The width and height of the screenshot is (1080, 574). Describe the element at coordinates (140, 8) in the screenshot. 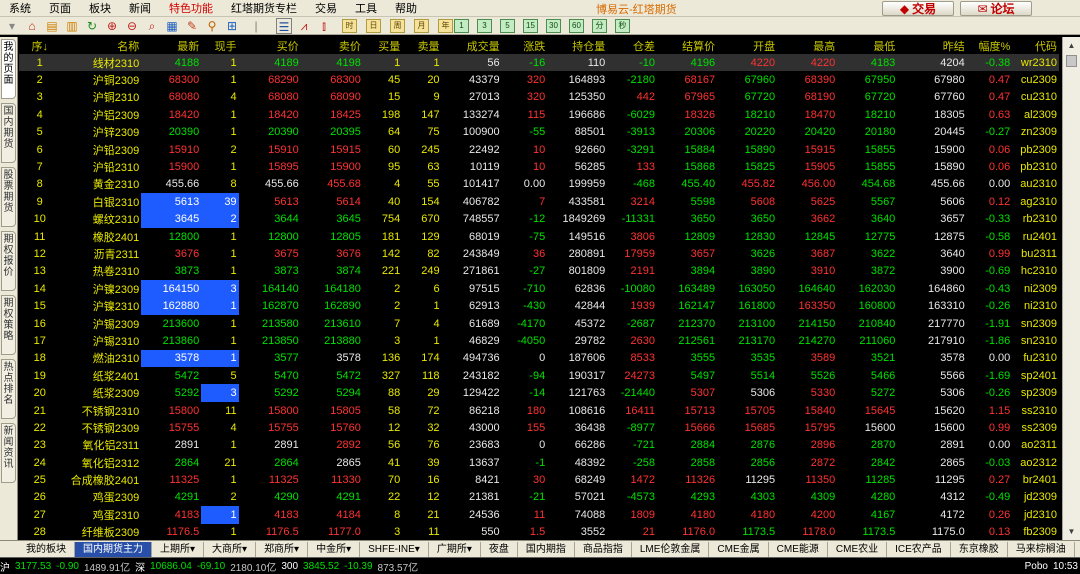

I see `menu-news: 新闻` at that location.